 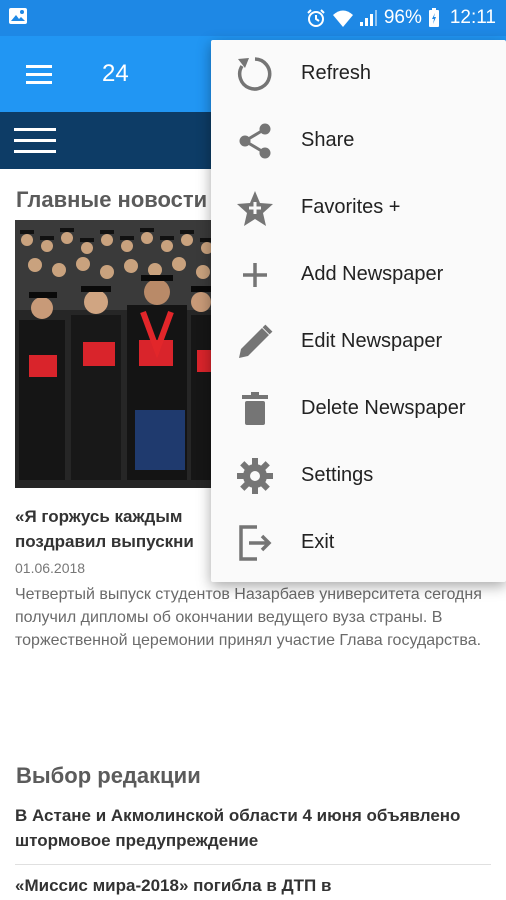 What do you see at coordinates (99, 516) in the screenshot?
I see `headline-line-1: «Я горжусь каждым` at bounding box center [99, 516].